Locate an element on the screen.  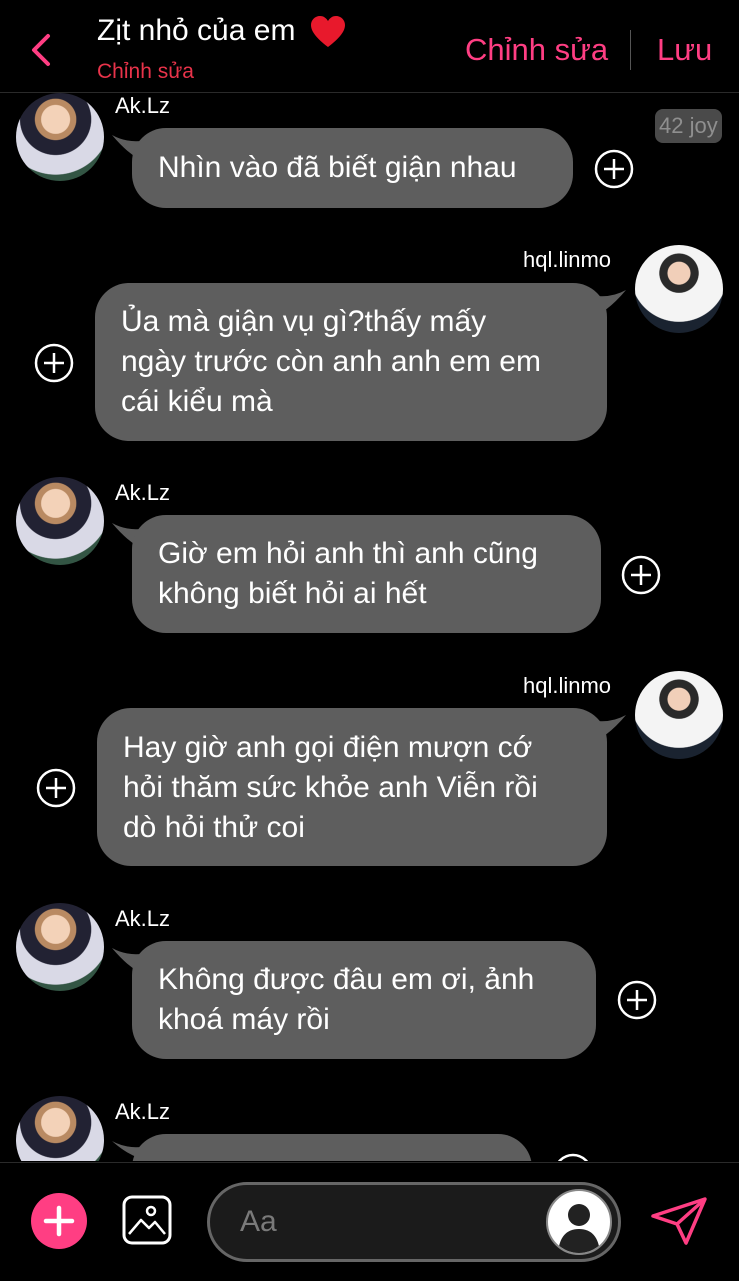
message-line: cái kiểu mà is located at coordinates (197, 401).